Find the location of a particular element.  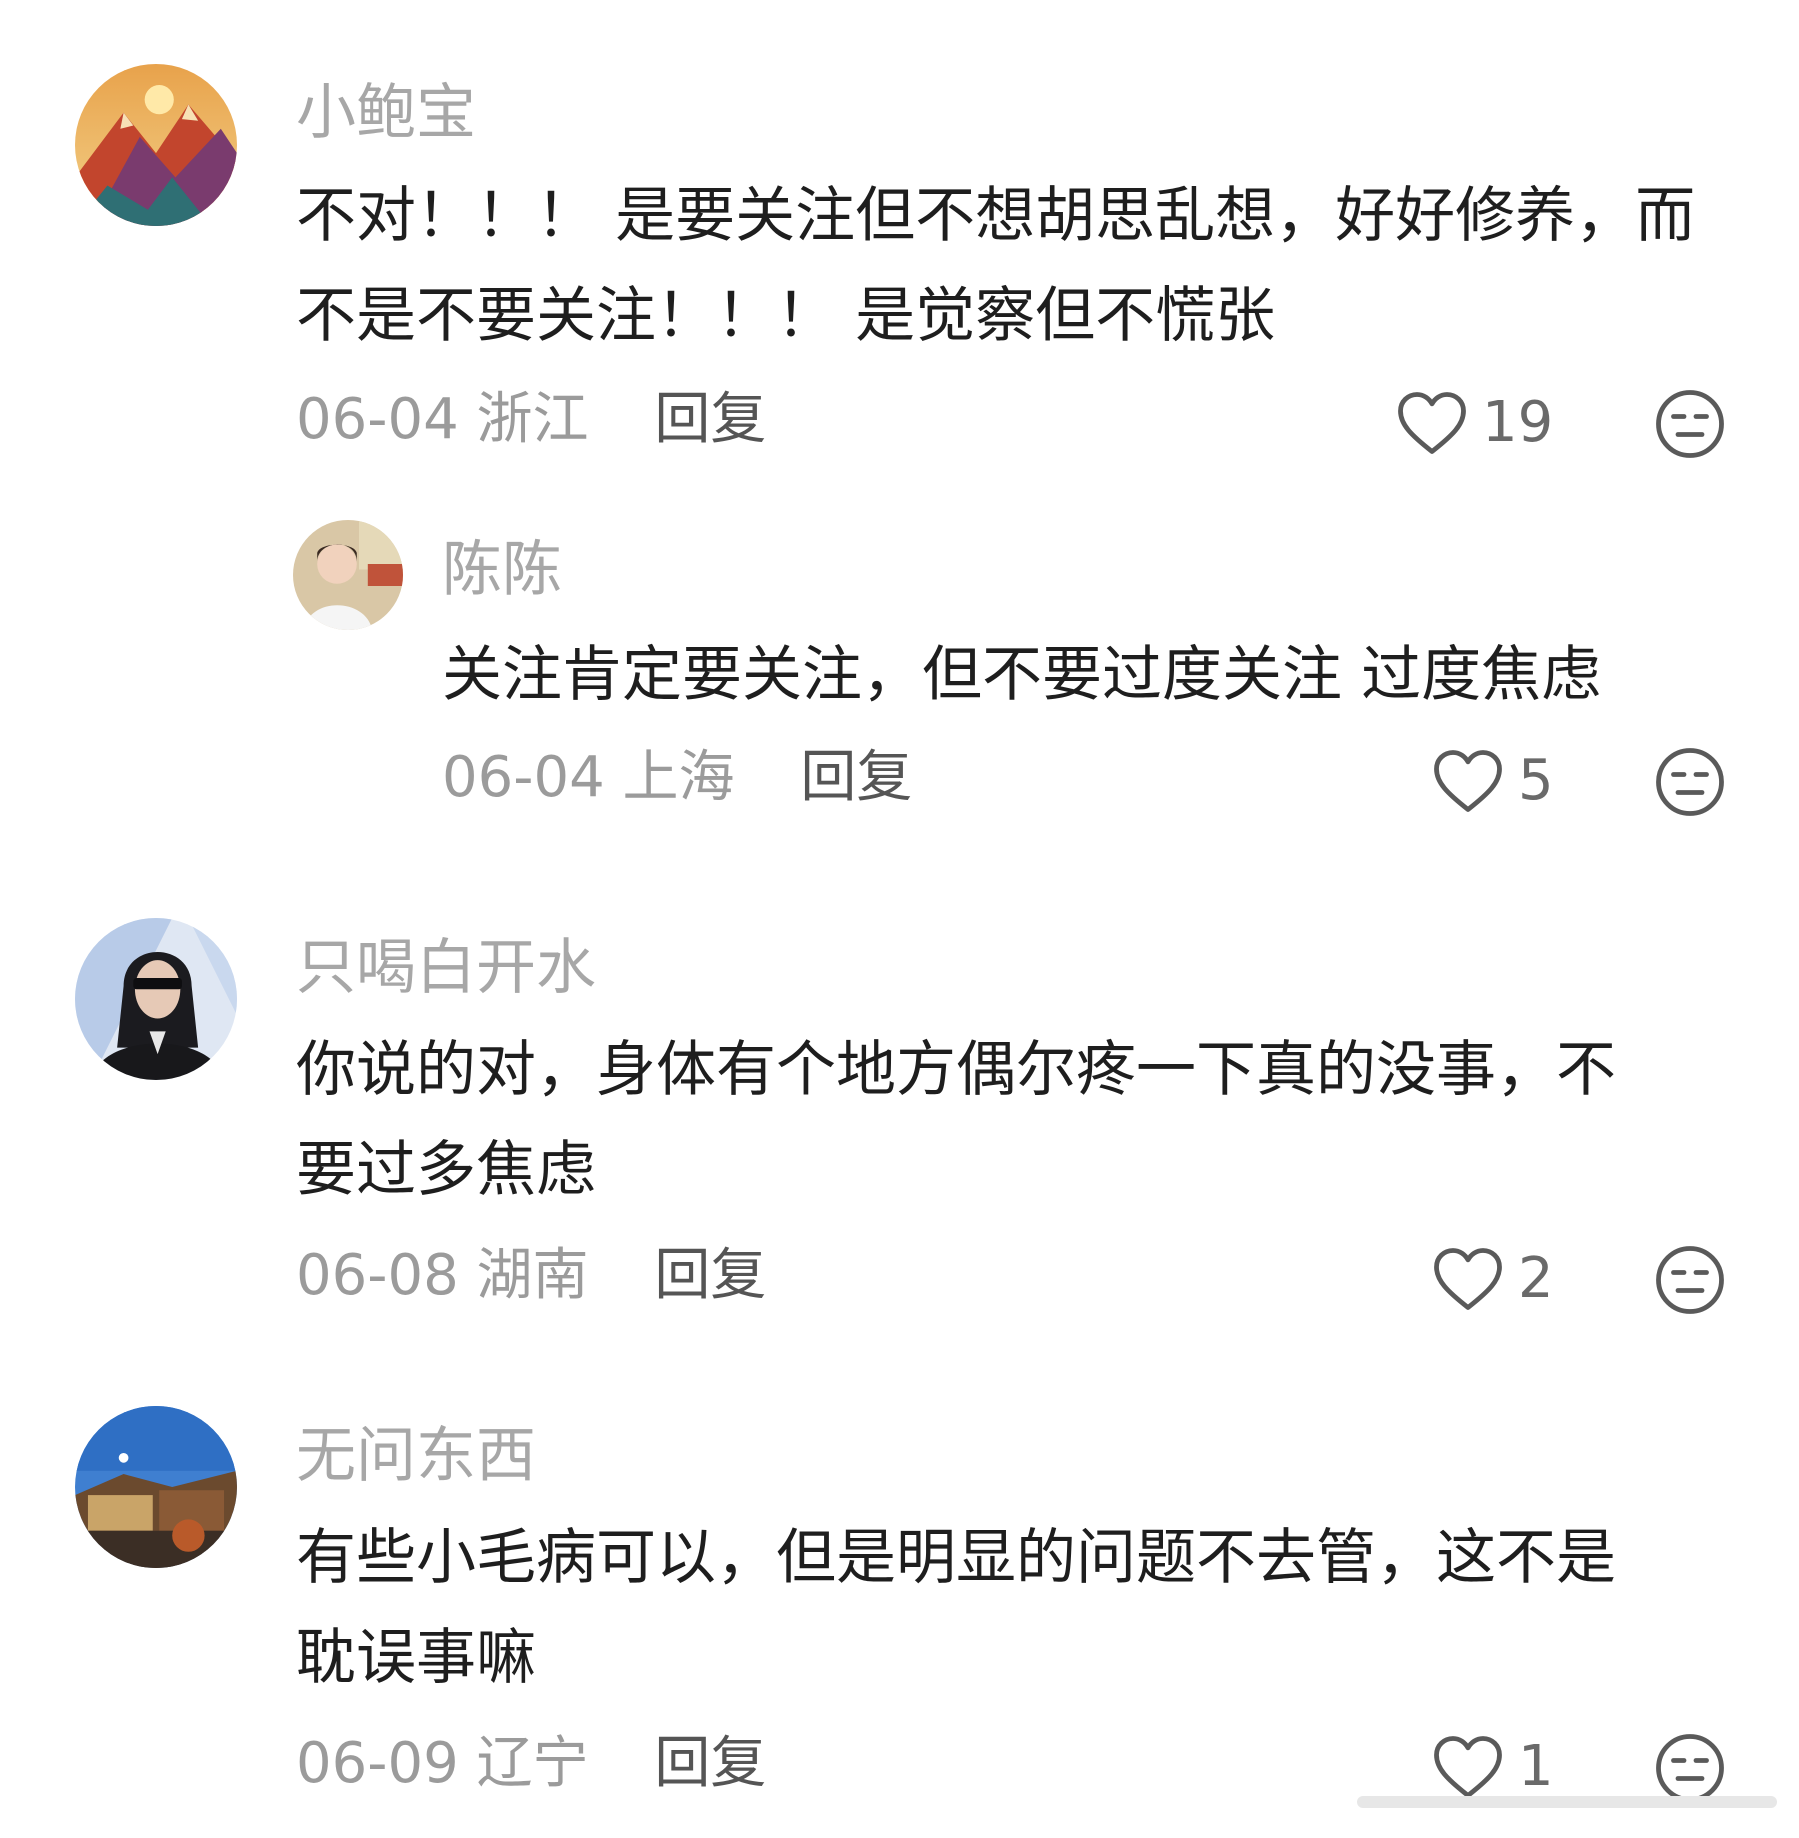

reply-meta: 06-04 上海 回复 is located at coordinates (677, 778).